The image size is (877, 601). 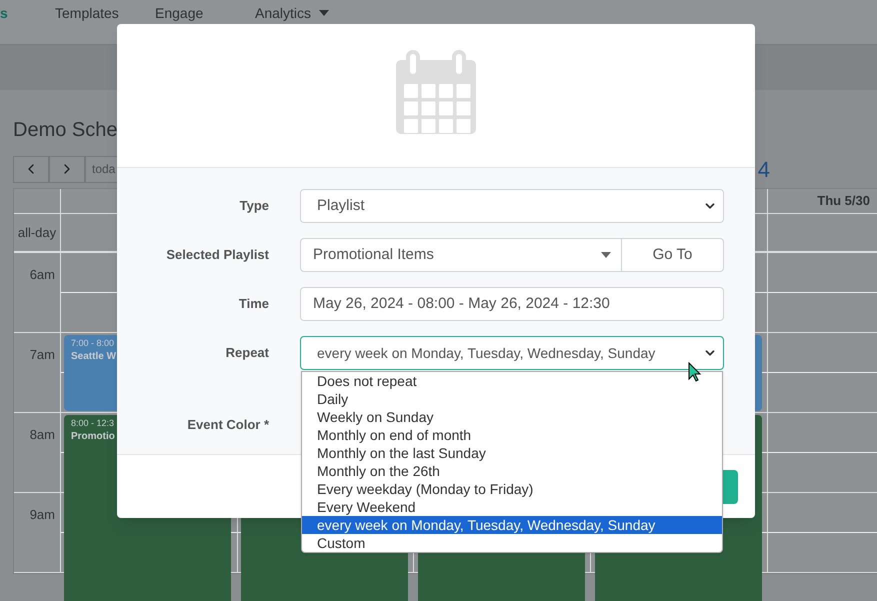 What do you see at coordinates (246, 353) in the screenshot?
I see `field-label: Repeat` at bounding box center [246, 353].